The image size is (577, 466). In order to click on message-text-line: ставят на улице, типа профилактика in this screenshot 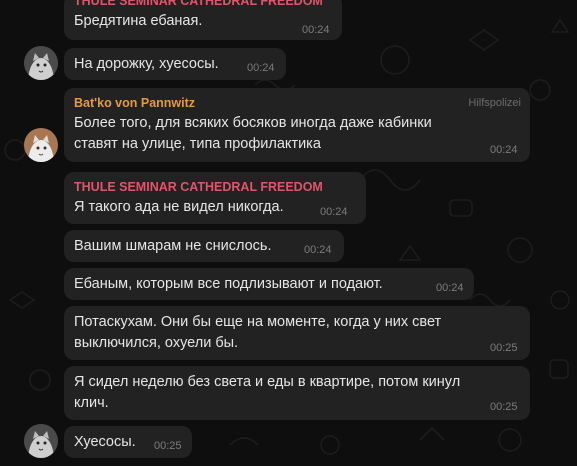, I will do `click(197, 144)`.